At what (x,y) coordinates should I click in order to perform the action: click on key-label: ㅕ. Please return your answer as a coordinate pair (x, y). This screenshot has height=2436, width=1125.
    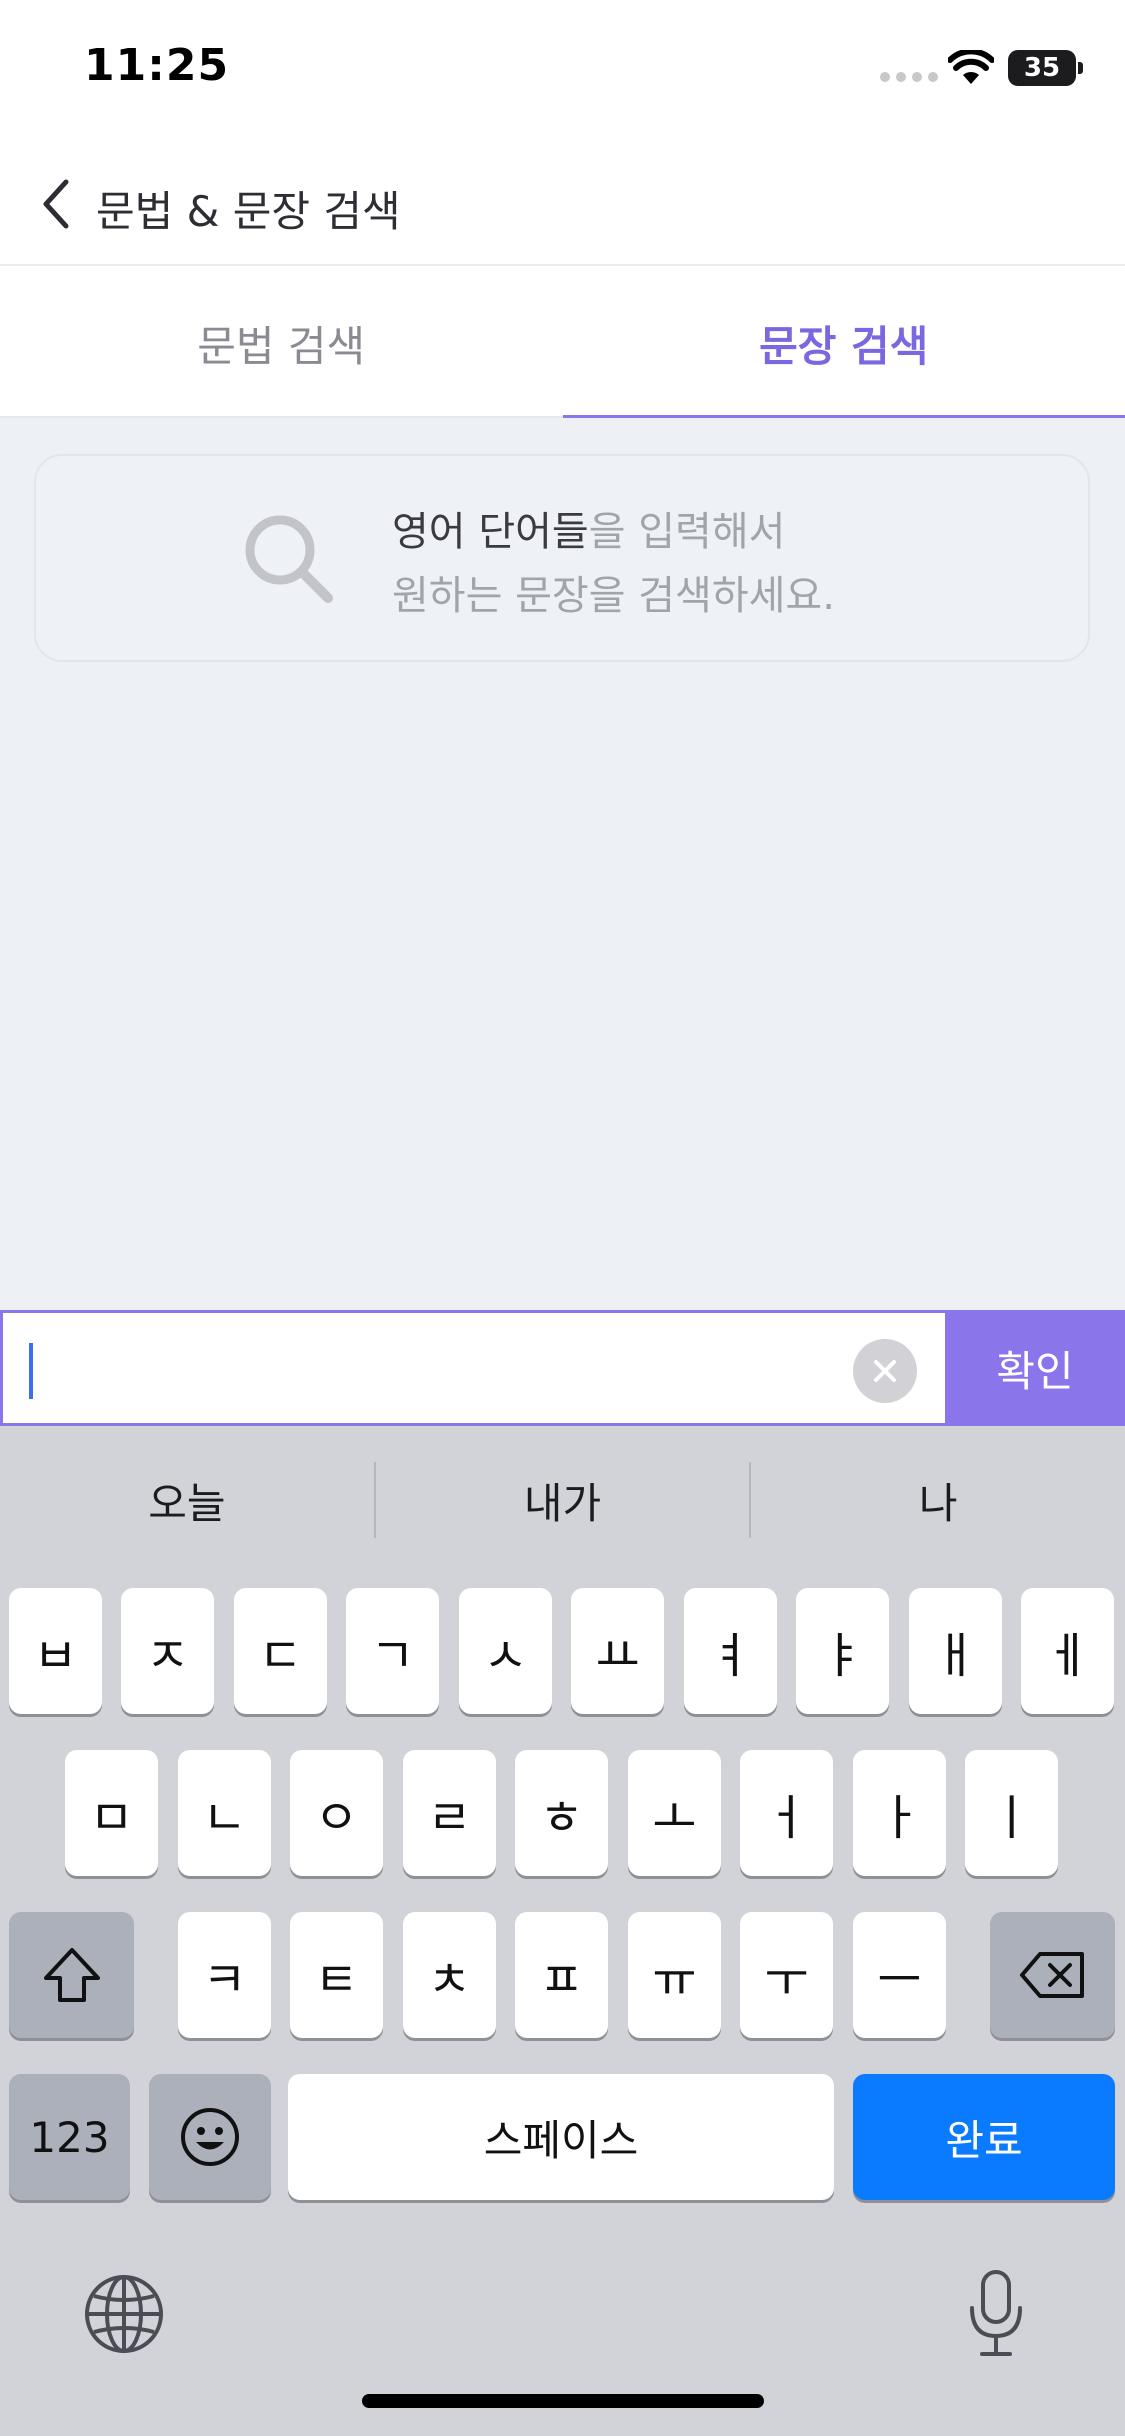
    Looking at the image, I should click on (730, 1656).